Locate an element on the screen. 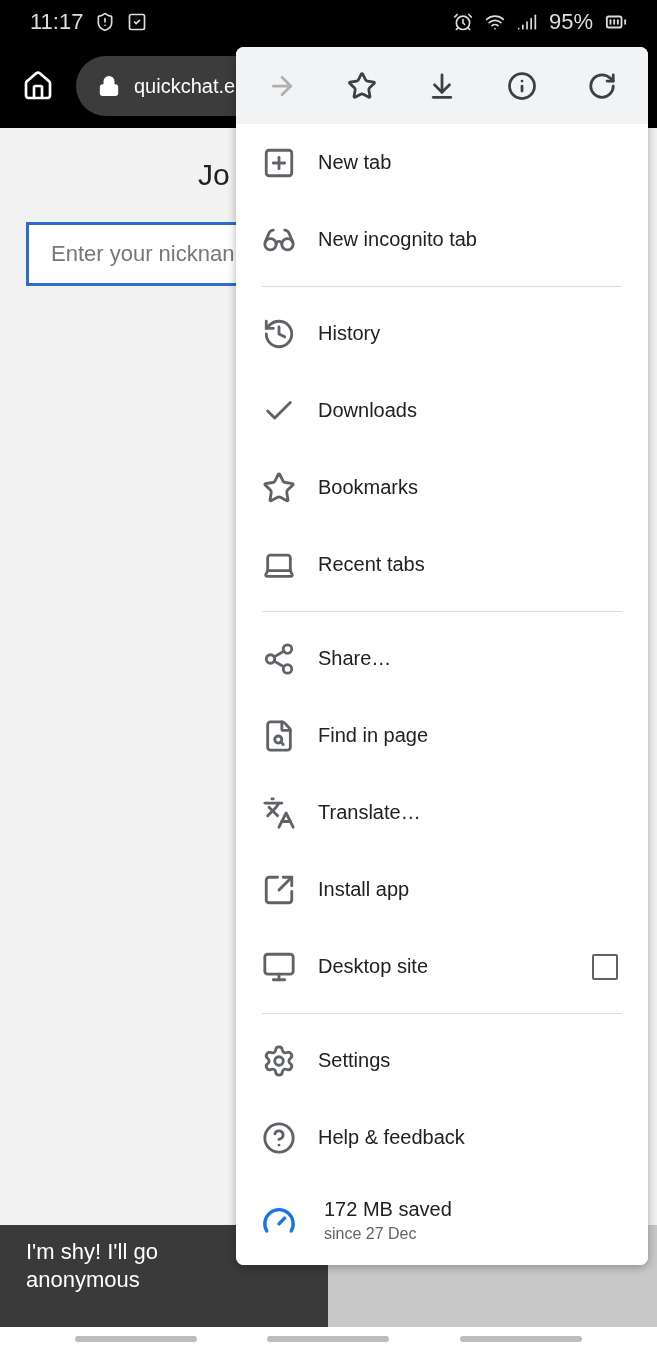  home-icon is located at coordinates (38, 86).